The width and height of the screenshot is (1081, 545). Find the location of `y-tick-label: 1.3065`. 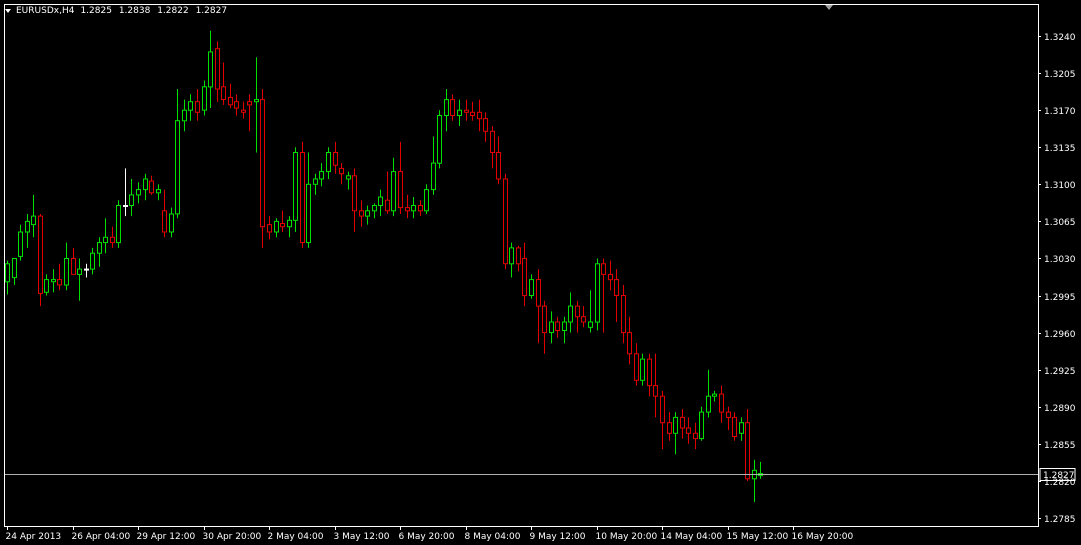

y-tick-label: 1.3065 is located at coordinates (1060, 223).